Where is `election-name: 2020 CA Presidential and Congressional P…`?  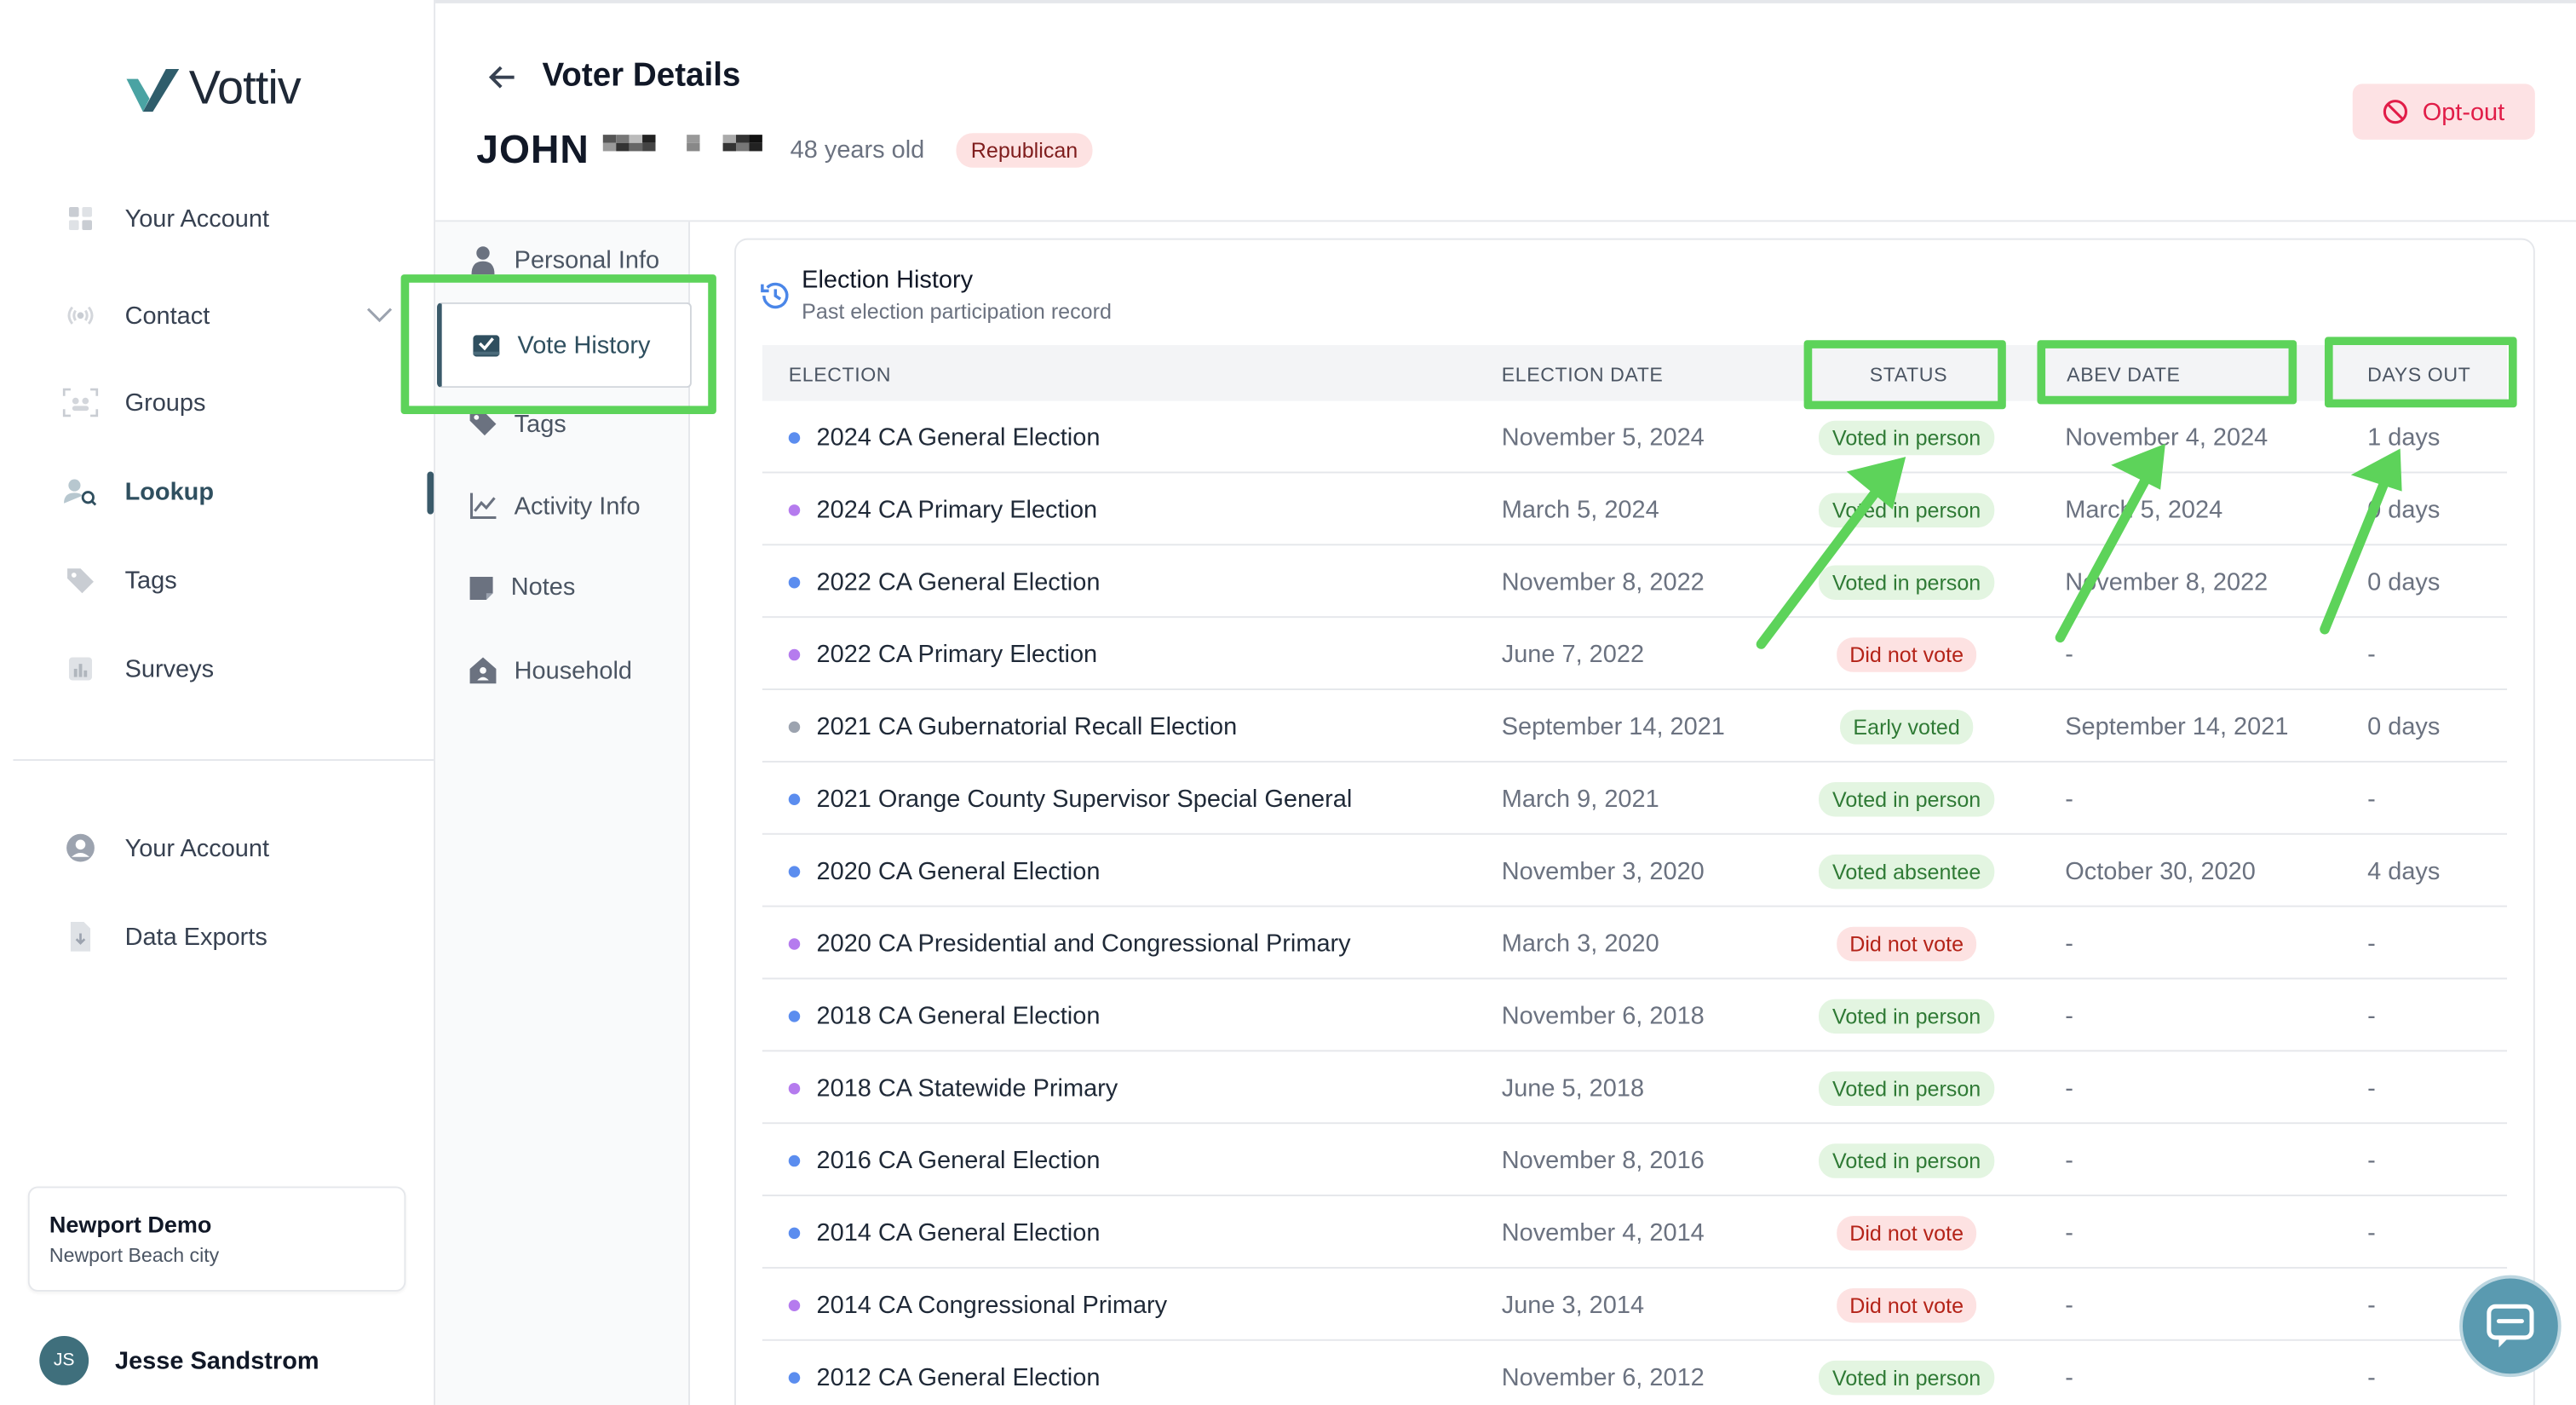
election-name: 2020 CA Presidential and Congressional P… is located at coordinates (1083, 944).